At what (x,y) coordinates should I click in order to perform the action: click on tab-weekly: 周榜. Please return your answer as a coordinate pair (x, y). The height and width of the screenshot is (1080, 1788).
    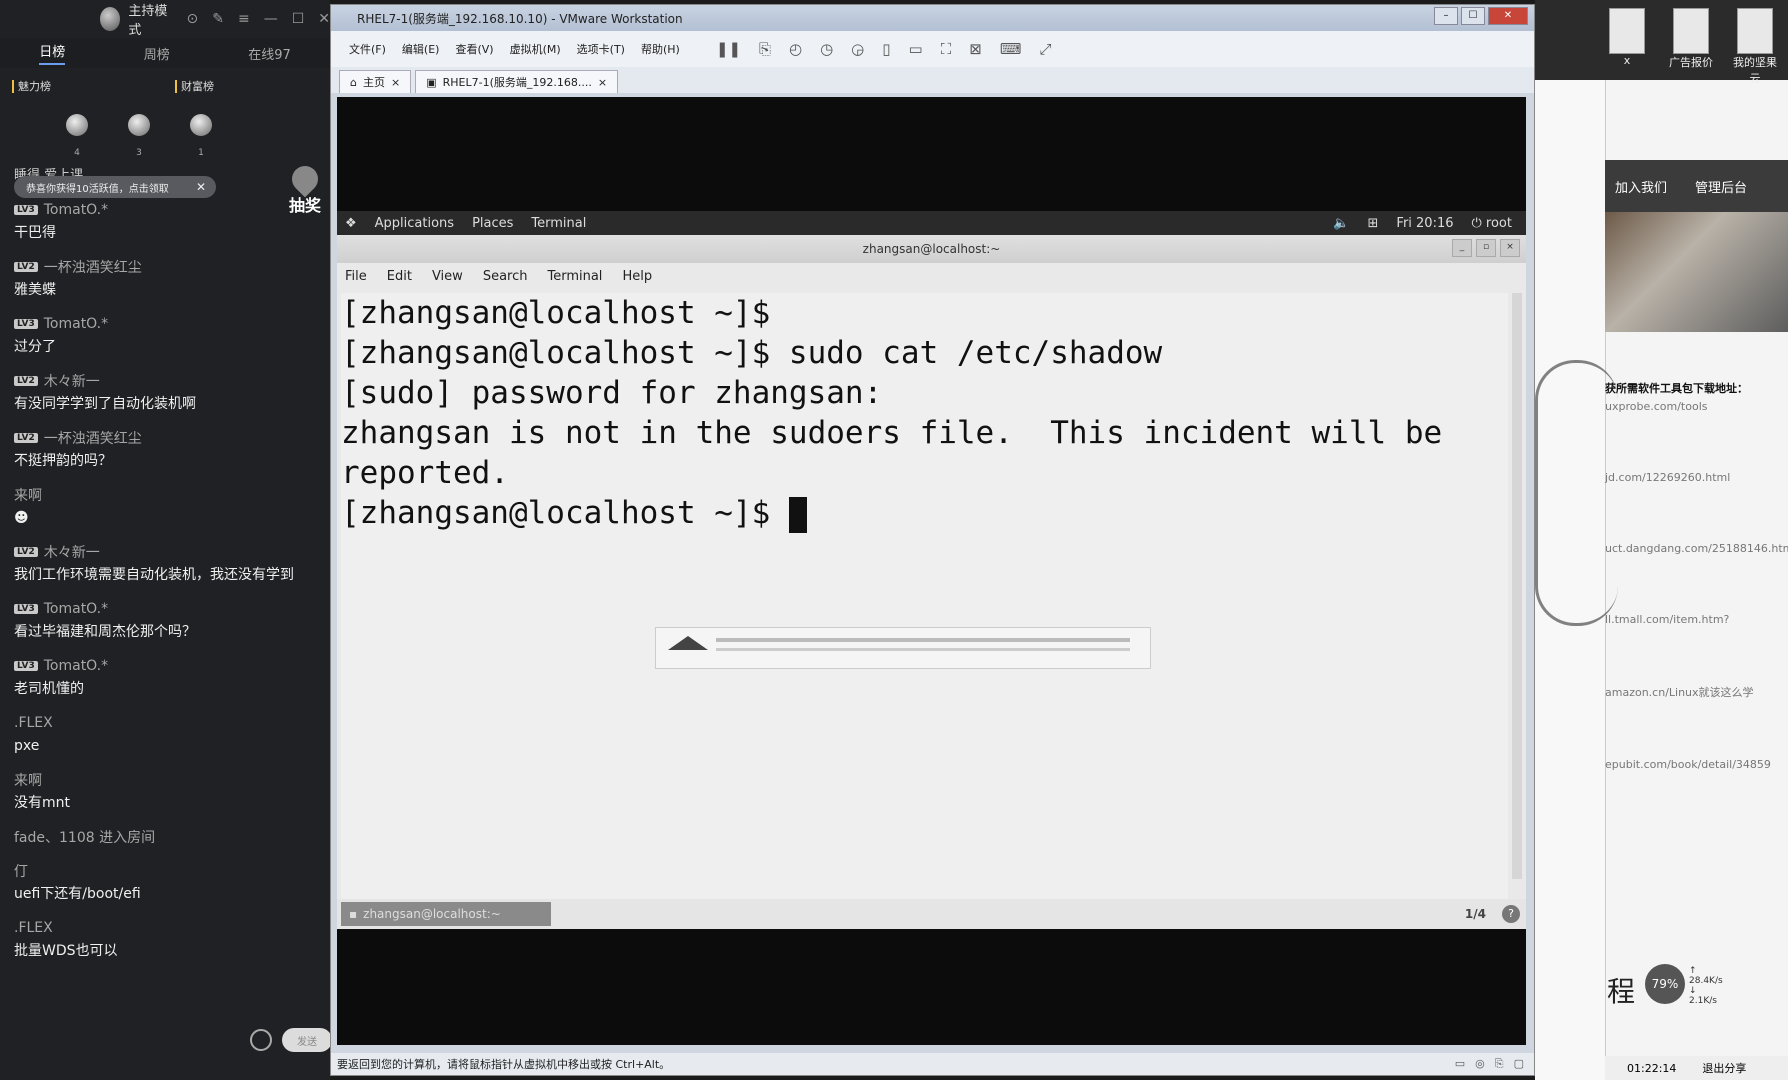
    Looking at the image, I should click on (157, 53).